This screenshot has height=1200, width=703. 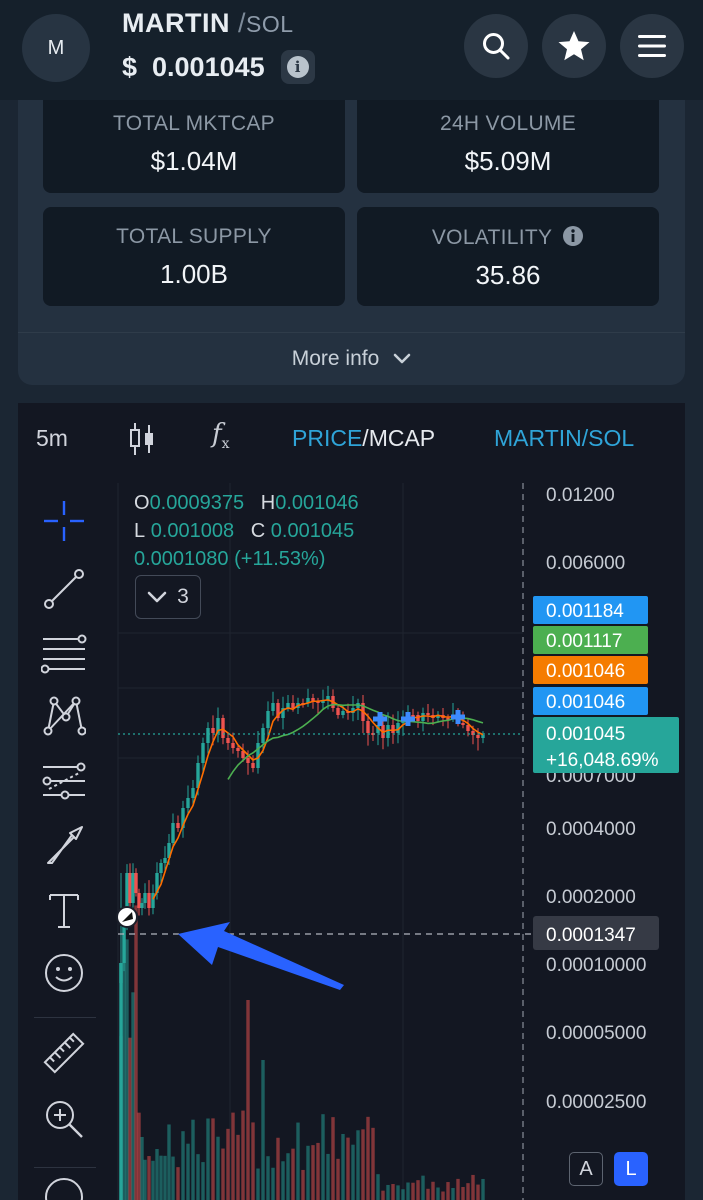 I want to click on auto-scale-button: A, so click(x=586, y=1169).